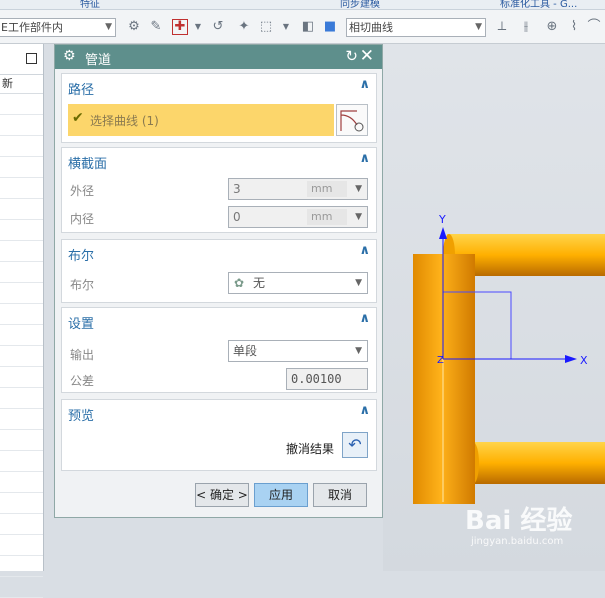  I want to click on inner-diameter-value: 0, so click(237, 217).